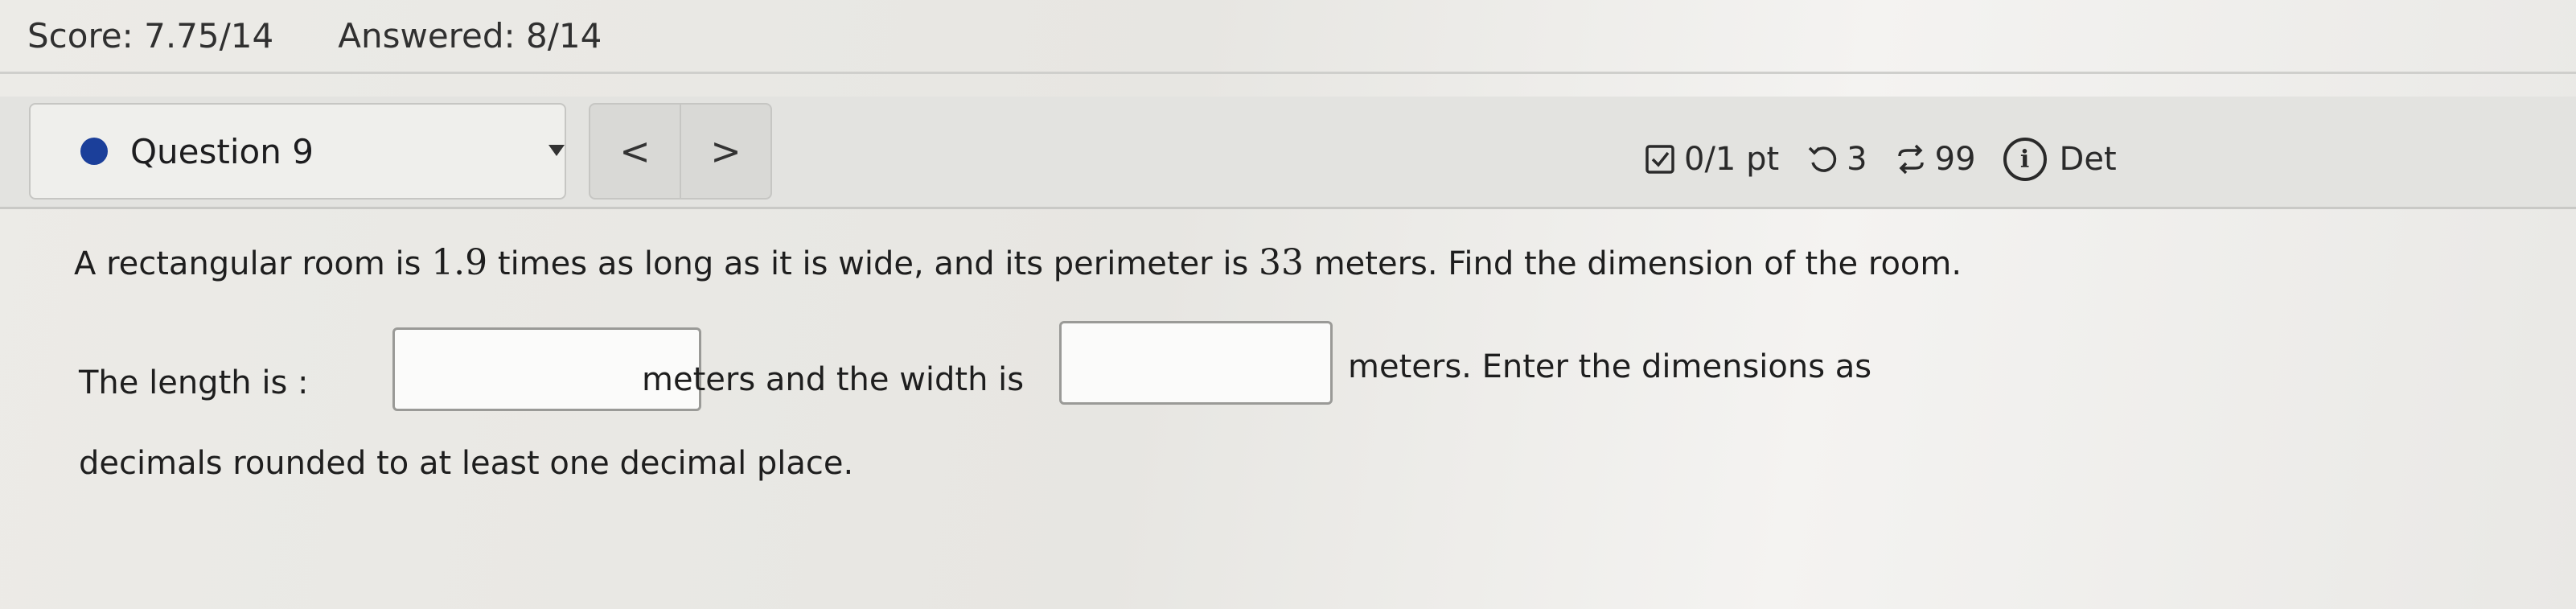 The width and height of the screenshot is (2576, 609). I want to click on width-label: meters and the width is, so click(833, 379).